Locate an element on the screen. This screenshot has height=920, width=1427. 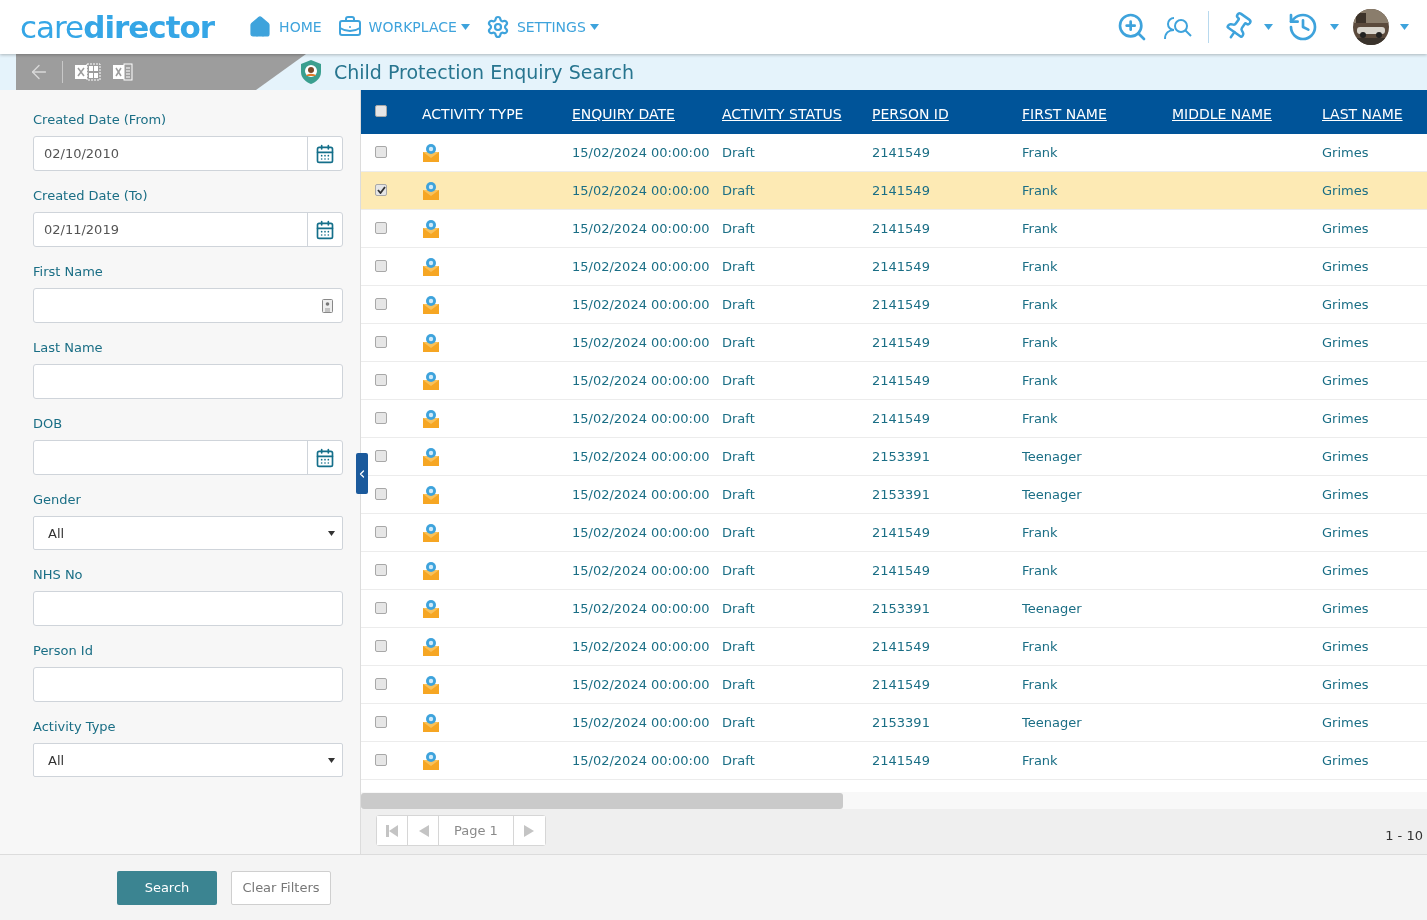
briefcase-icon is located at coordinates (349, 27).